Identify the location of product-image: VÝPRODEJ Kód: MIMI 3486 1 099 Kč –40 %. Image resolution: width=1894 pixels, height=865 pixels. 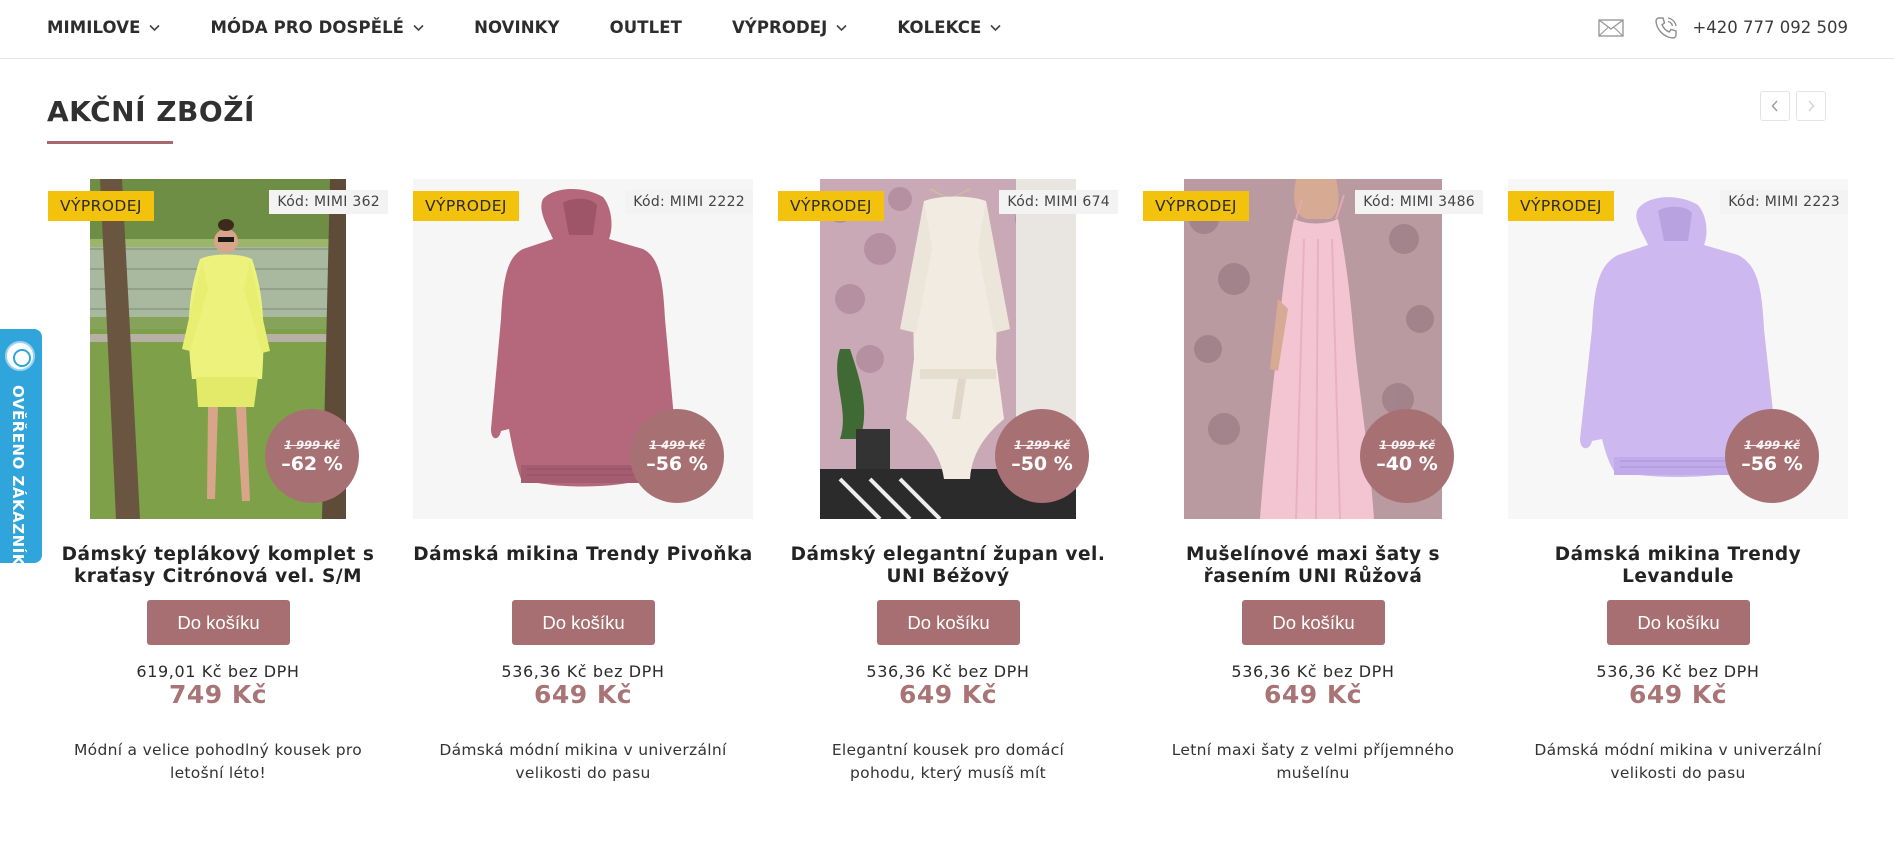
(1313, 349).